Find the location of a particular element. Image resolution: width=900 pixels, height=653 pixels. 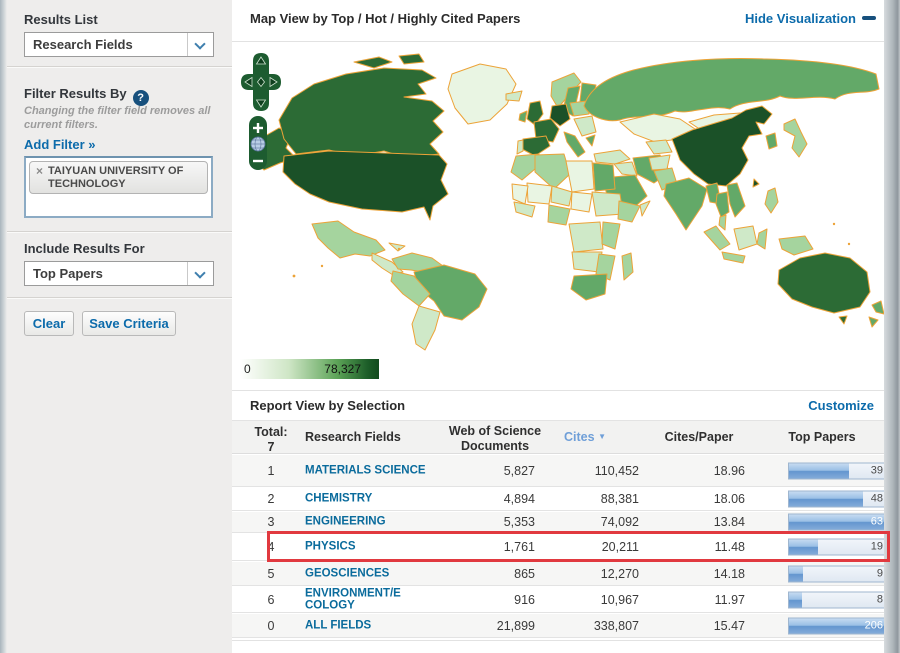

top-papers-value: 39 is located at coordinates (876, 470).